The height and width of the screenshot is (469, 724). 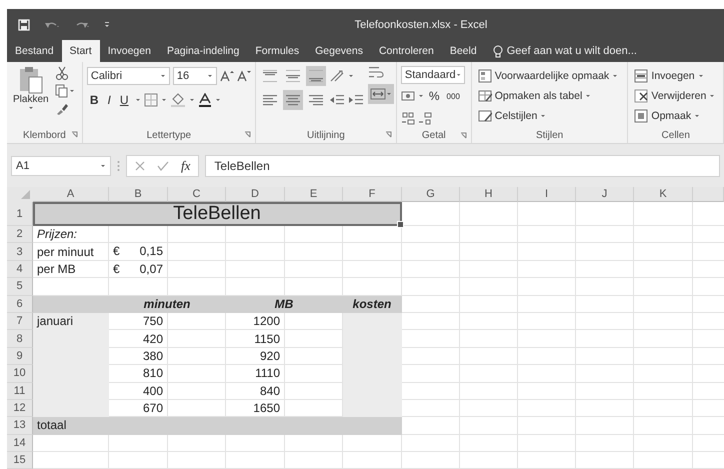 What do you see at coordinates (227, 76) in the screenshot?
I see `grow-font-icon` at bounding box center [227, 76].